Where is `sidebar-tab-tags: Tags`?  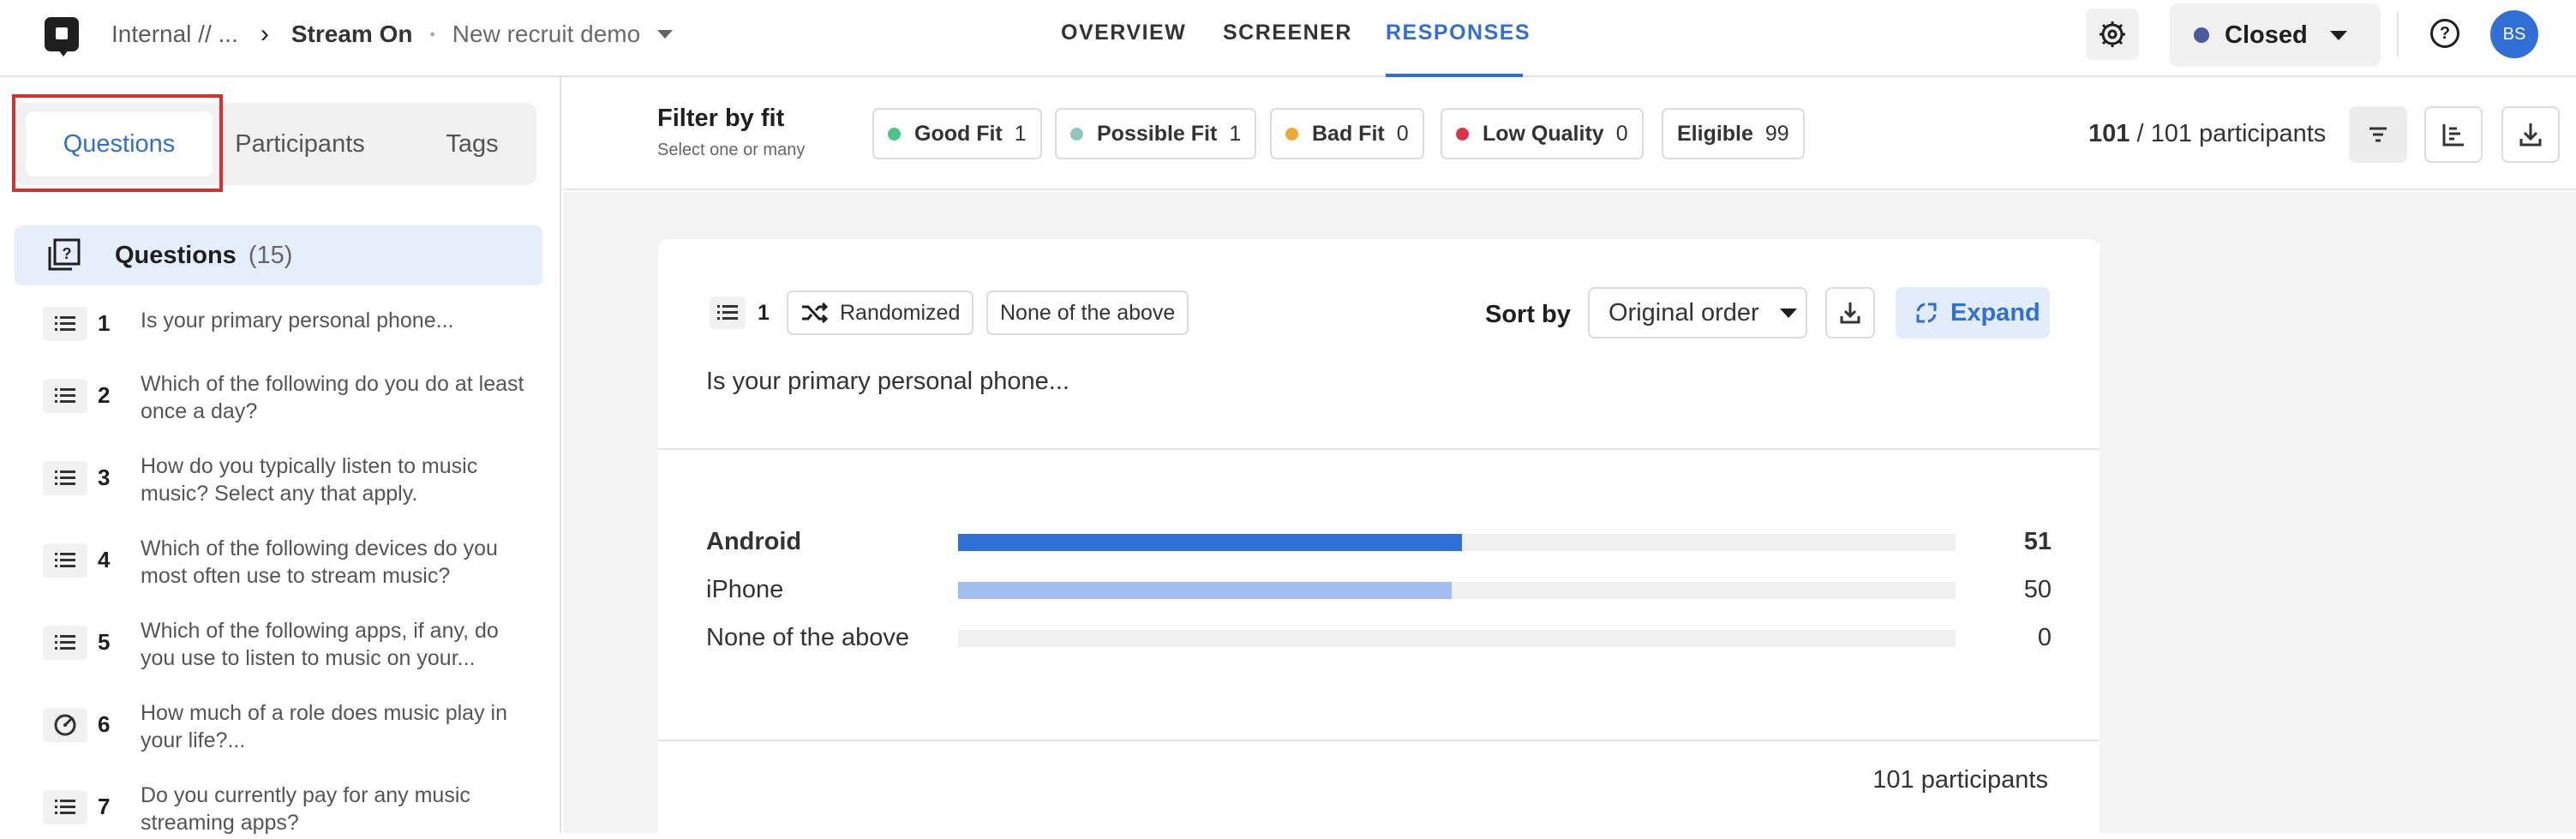 sidebar-tab-tags: Tags is located at coordinates (472, 144).